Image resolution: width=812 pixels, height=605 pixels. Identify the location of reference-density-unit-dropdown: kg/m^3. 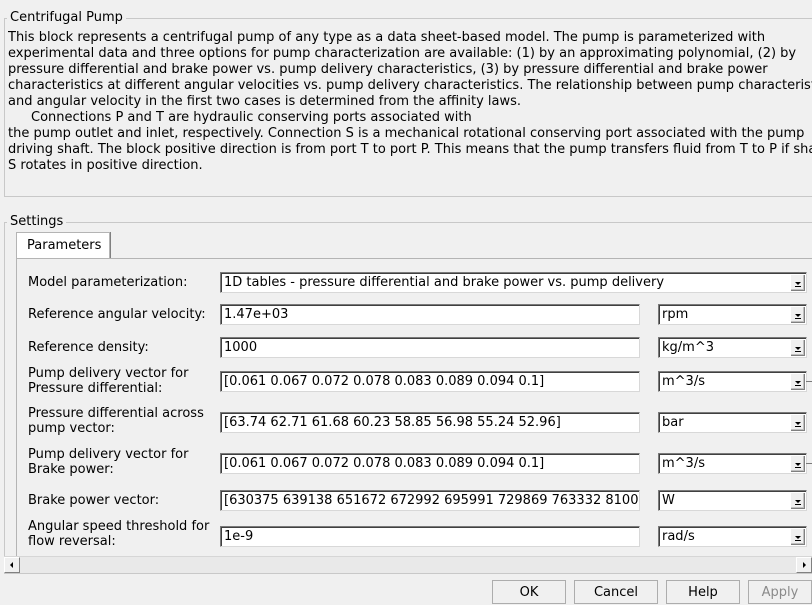
(732, 347).